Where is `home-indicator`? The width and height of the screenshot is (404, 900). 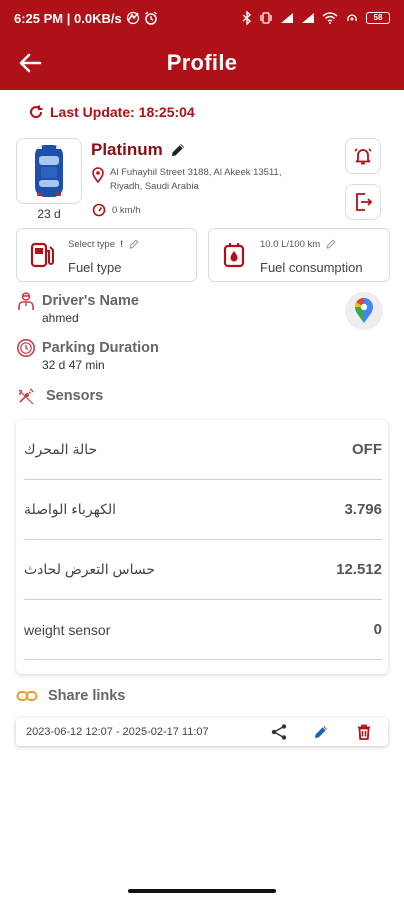
home-indicator is located at coordinates (202, 891).